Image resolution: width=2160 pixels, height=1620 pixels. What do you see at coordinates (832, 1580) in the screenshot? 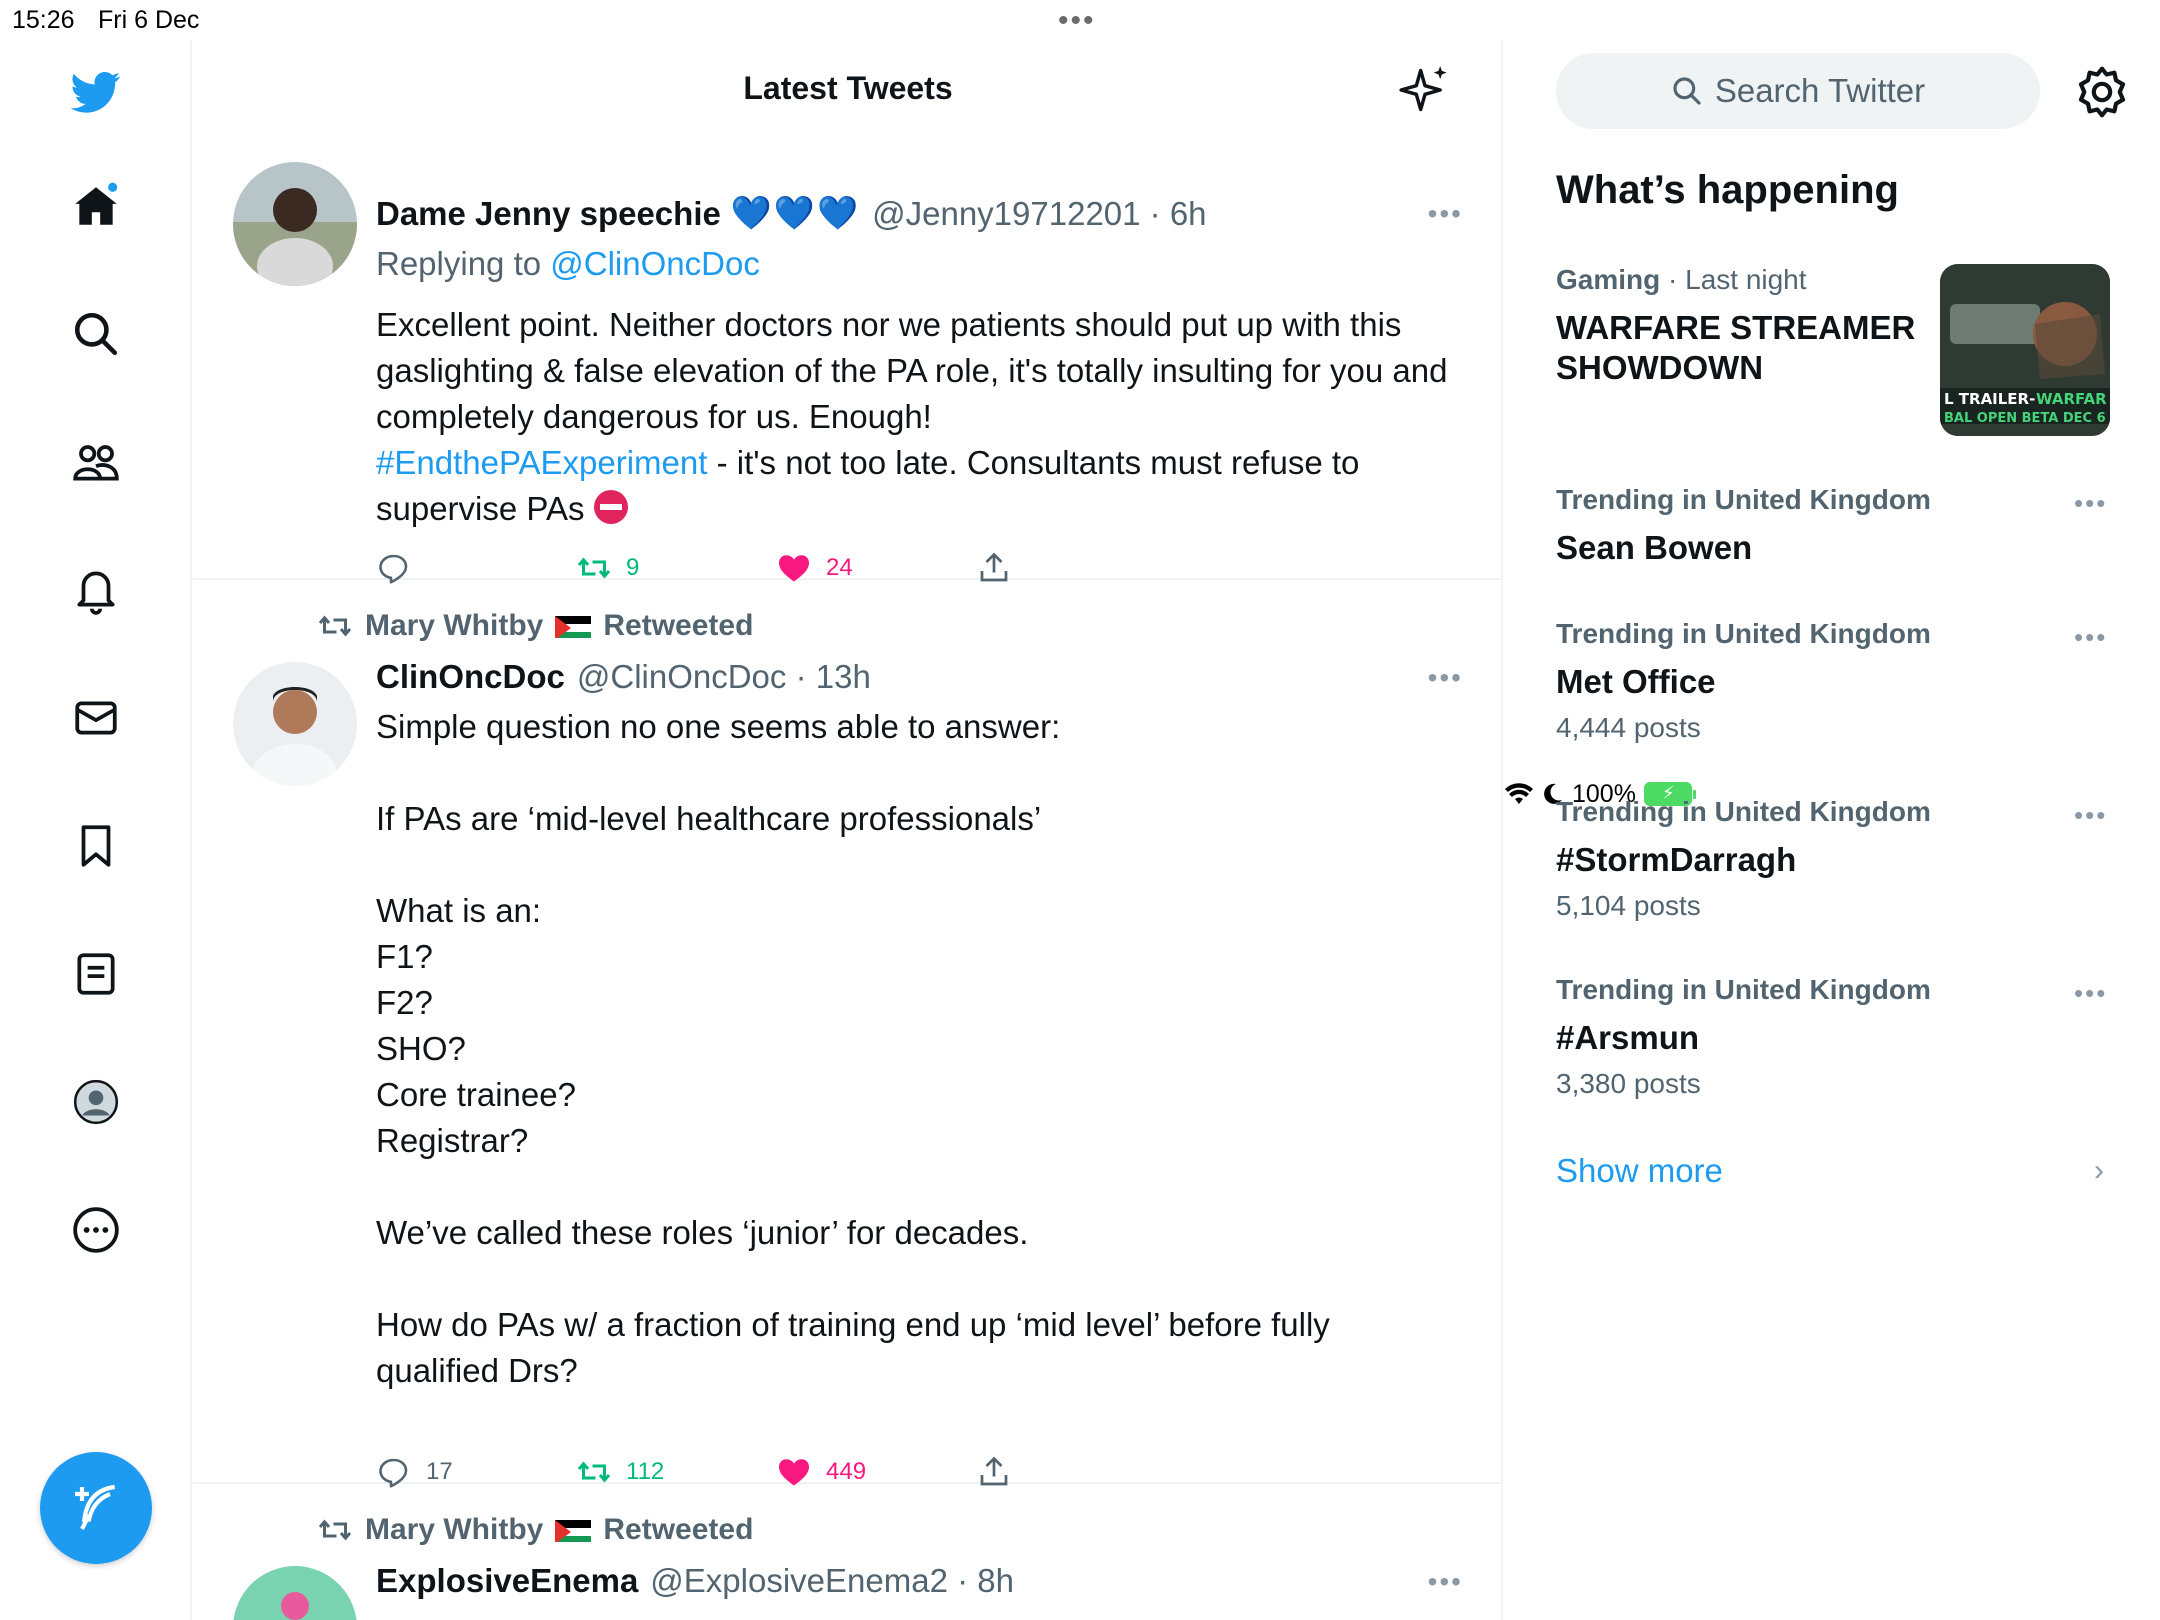
I see `author-handle-time: @ExplosiveEnema2 · 8h` at bounding box center [832, 1580].